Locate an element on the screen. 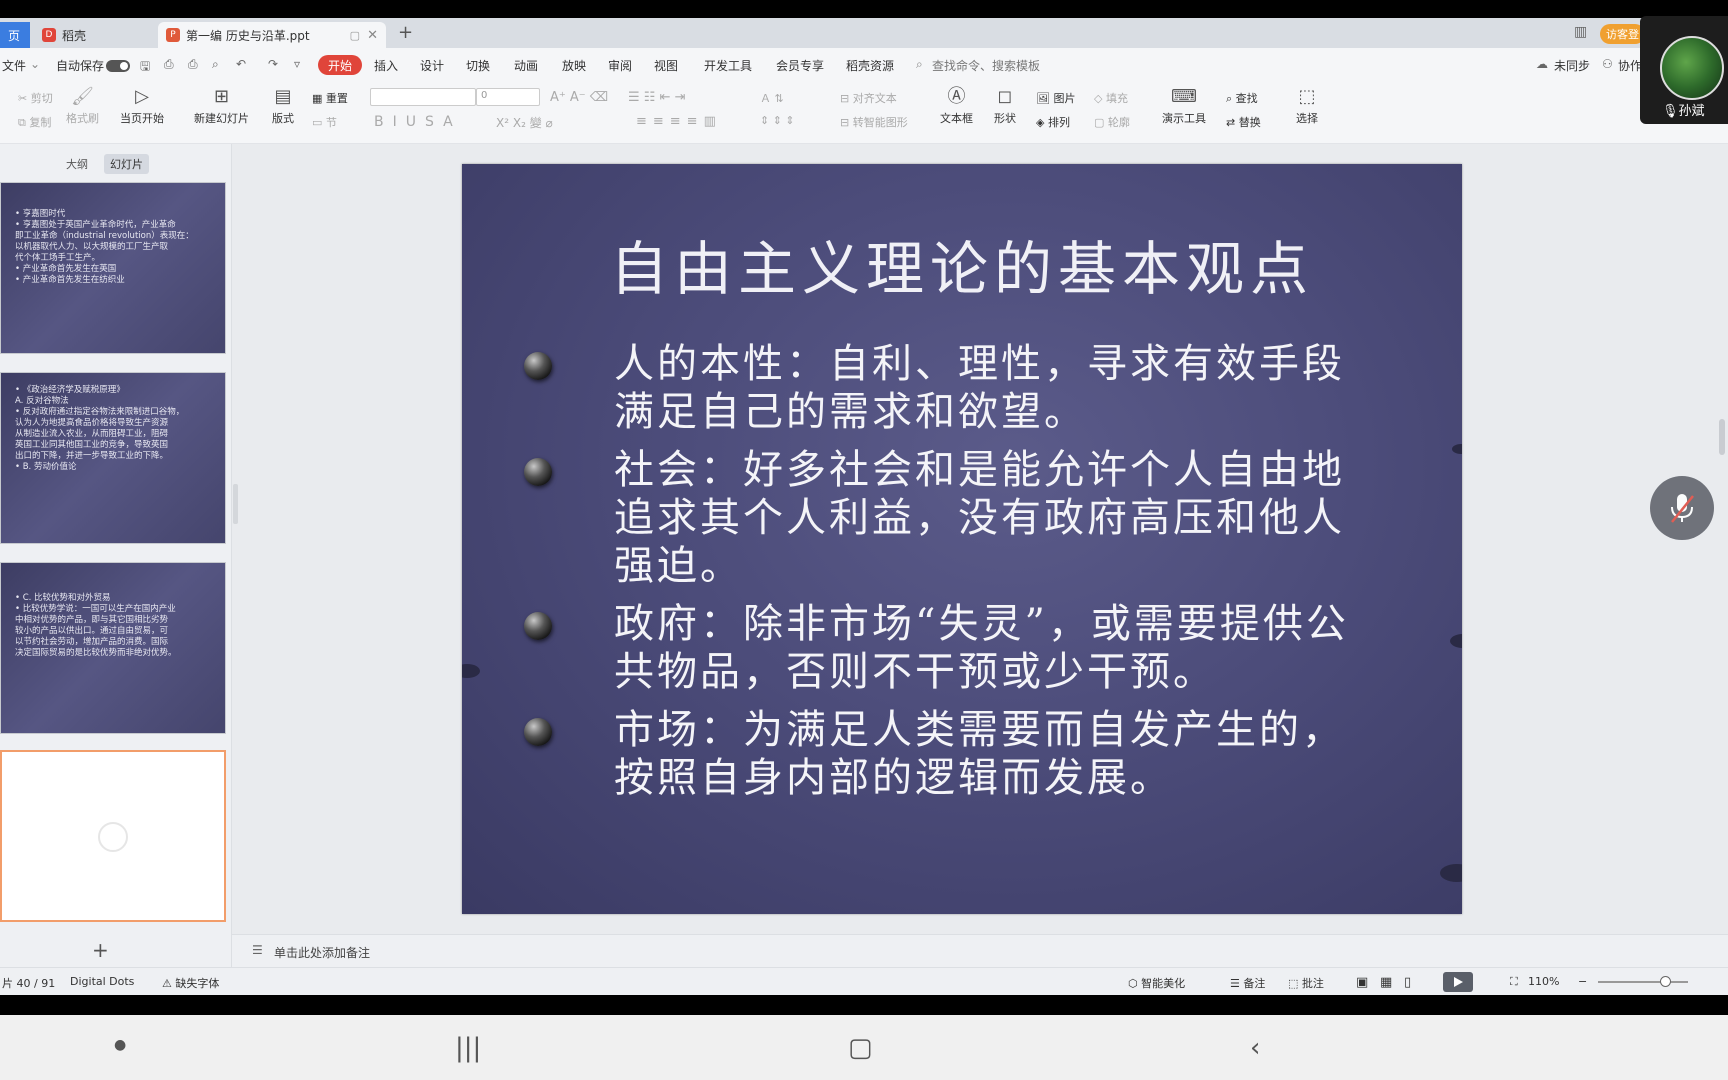 This screenshot has width=1728, height=1080. menu-home: 开始 is located at coordinates (340, 65).